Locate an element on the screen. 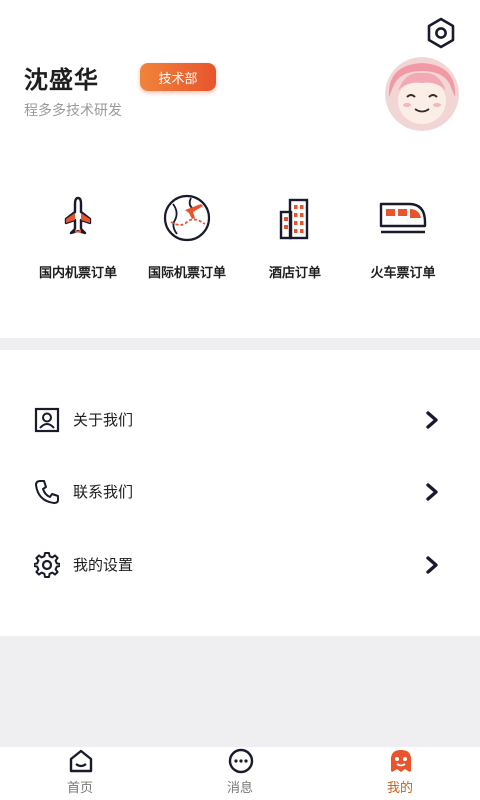 Image resolution: width=480 pixels, height=800 pixels. order-label: 国内机票订单 is located at coordinates (77, 273).